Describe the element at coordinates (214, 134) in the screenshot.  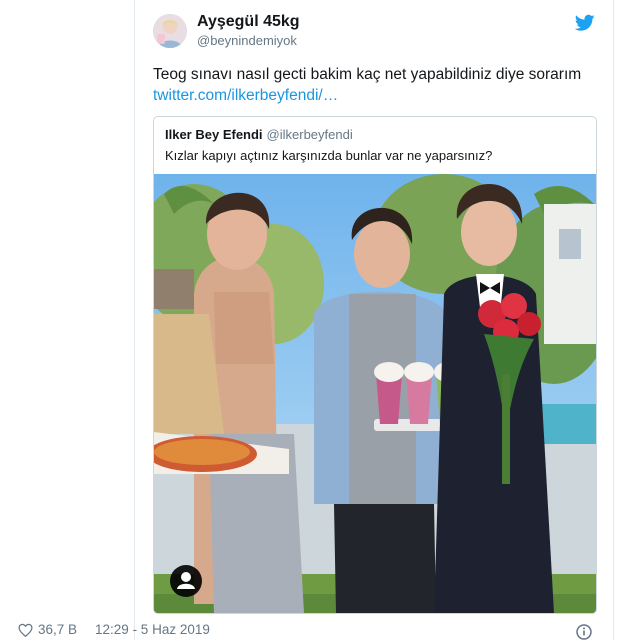
I see `quote-author-name: Ilker Bey Efendi` at that location.